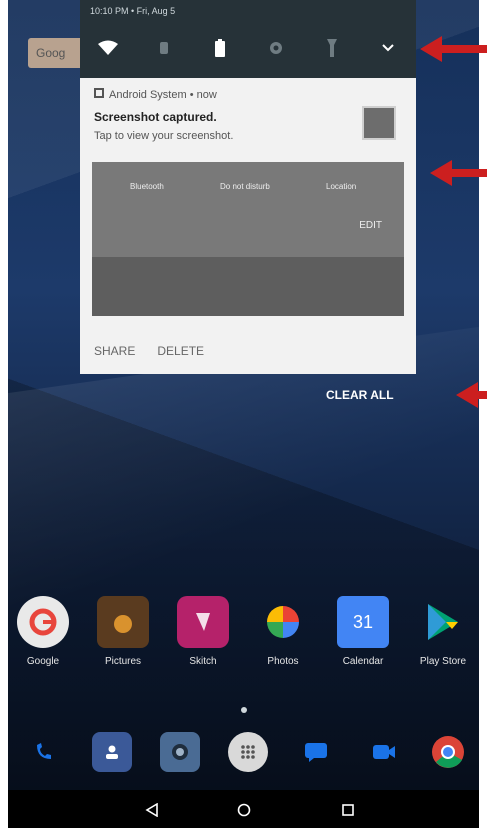 Image resolution: width=487 pixels, height=828 pixels. I want to click on quick-settings-panel: 10:10 PM • Fri, Aug 5, so click(248, 39).